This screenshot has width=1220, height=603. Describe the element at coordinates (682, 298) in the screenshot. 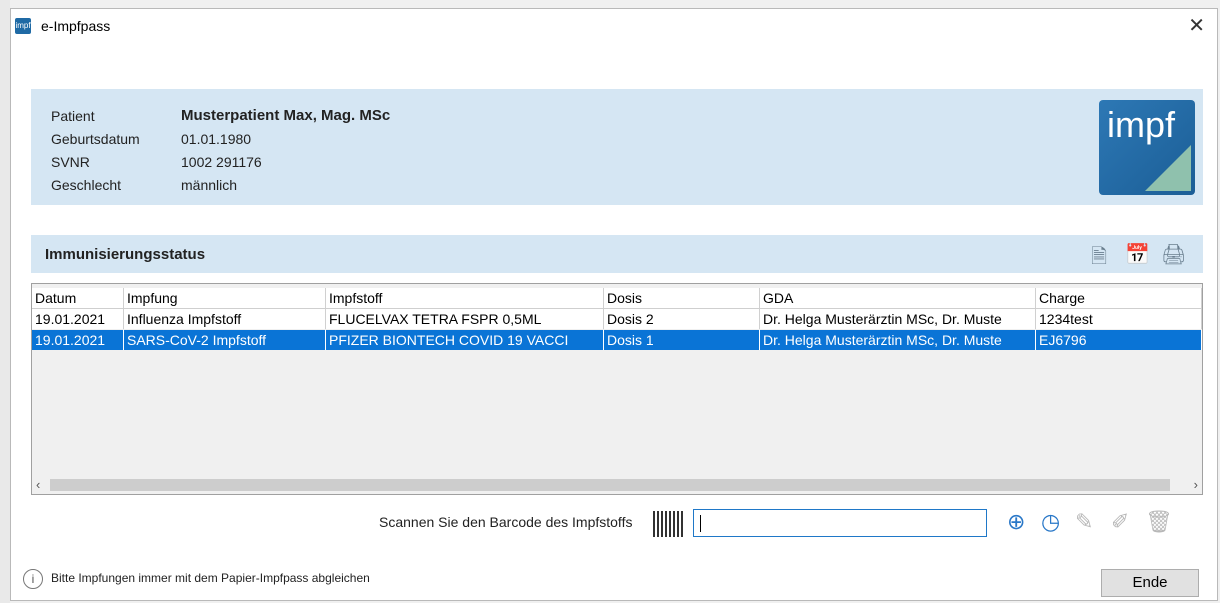

I see `column-header-dosis: Dosis` at that location.